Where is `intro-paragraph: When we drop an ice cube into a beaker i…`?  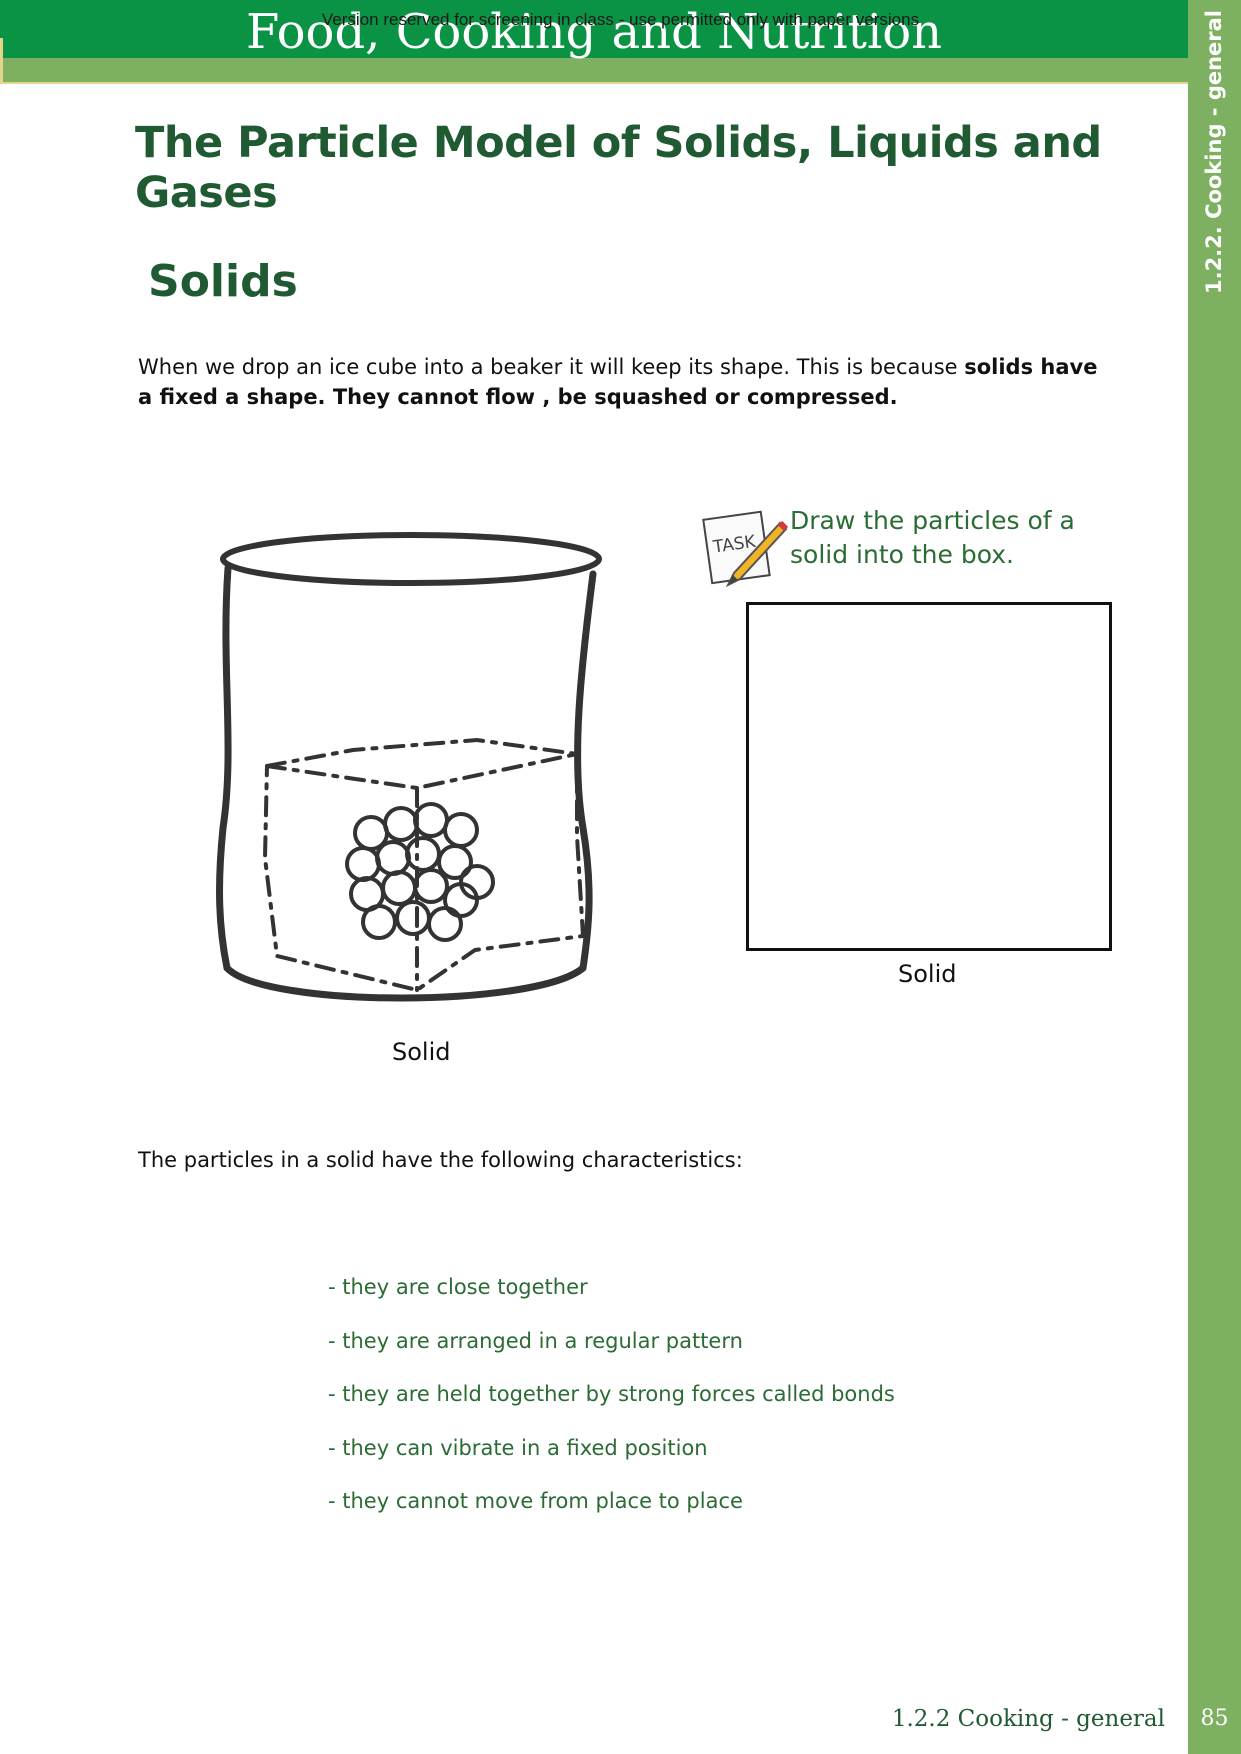
intro-paragraph: When we drop an ice cube into a beaker i… is located at coordinates (618, 382).